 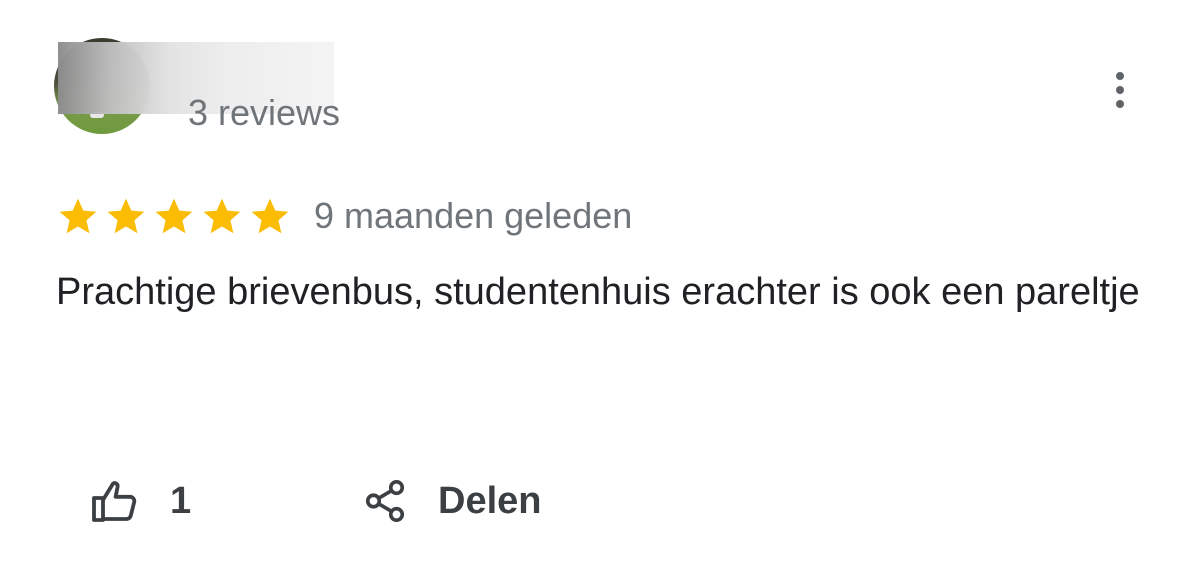 What do you see at coordinates (181, 501) in the screenshot?
I see `like-count: 1` at bounding box center [181, 501].